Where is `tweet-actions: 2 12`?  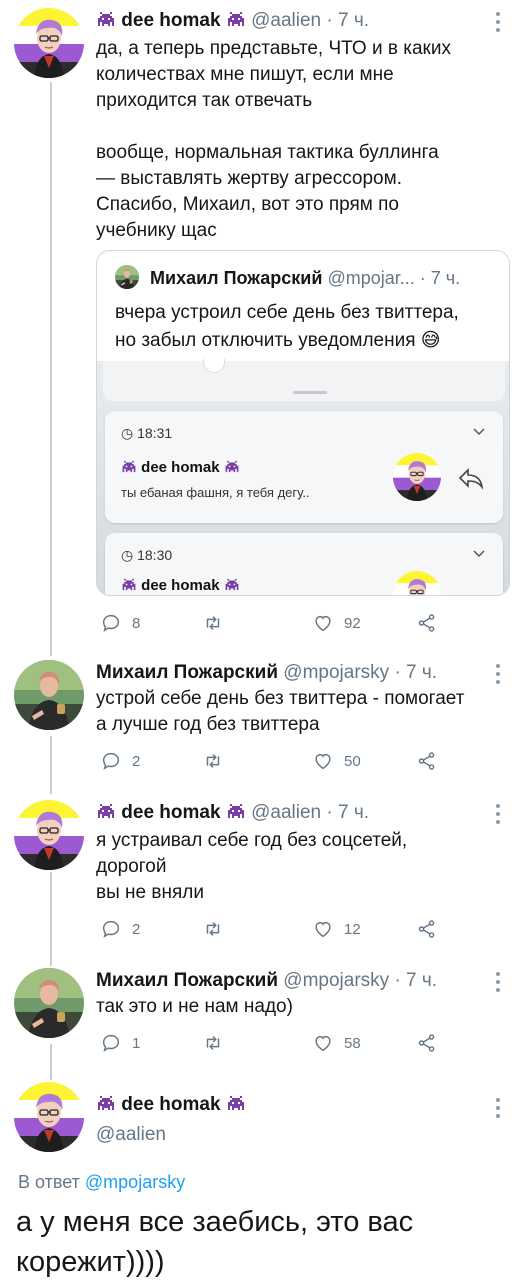 tweet-actions: 2 12 is located at coordinates (280, 929).